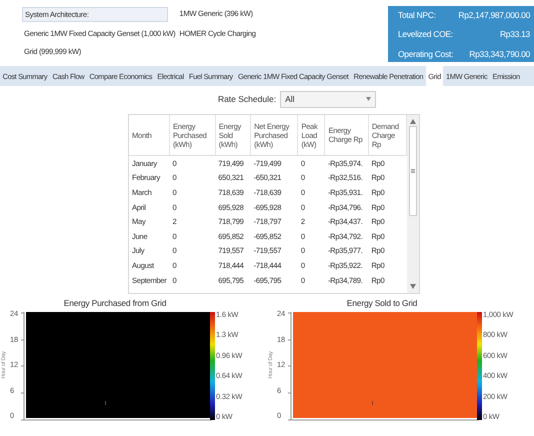 Image resolution: width=534 pixels, height=436 pixels. Describe the element at coordinates (413, 171) in the screenshot. I see `grip-icon` at that location.